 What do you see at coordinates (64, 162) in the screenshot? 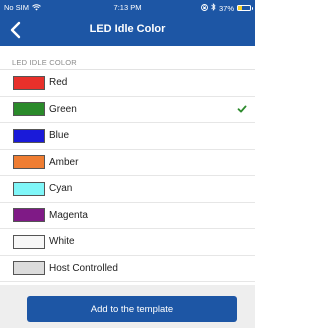
I see `color-option-label: Amber` at bounding box center [64, 162].